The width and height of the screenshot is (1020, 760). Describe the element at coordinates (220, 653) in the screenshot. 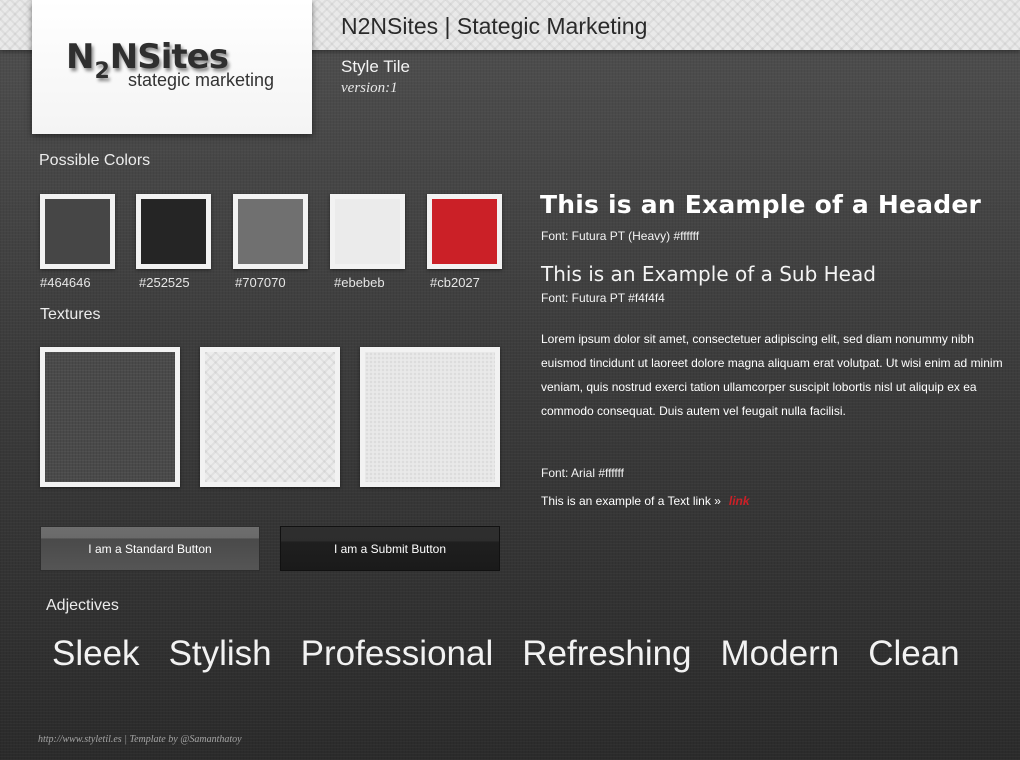

I see `adjective-2: Stylish` at that location.